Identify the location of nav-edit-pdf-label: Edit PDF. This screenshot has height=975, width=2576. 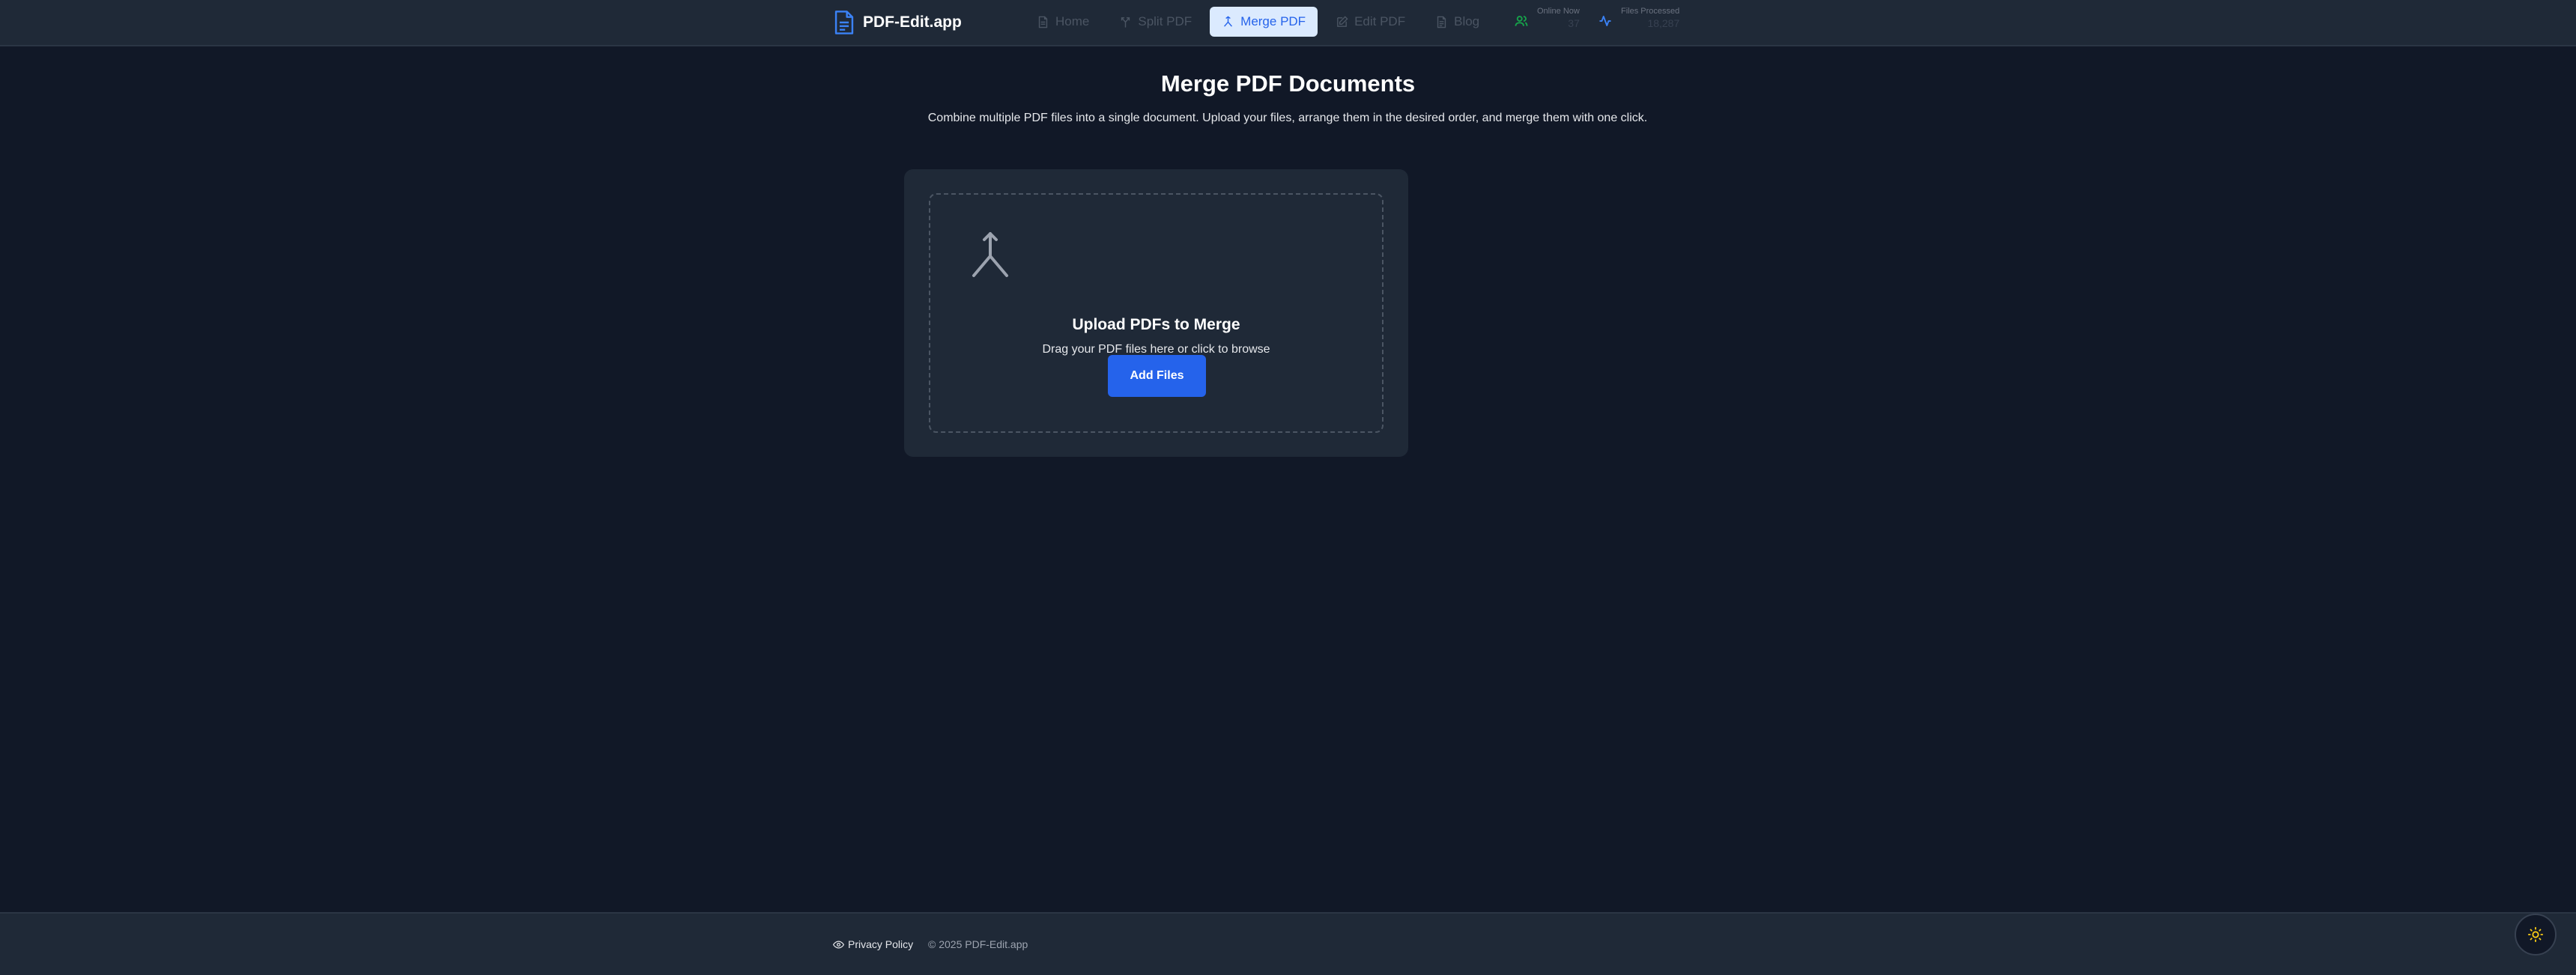
(1380, 21).